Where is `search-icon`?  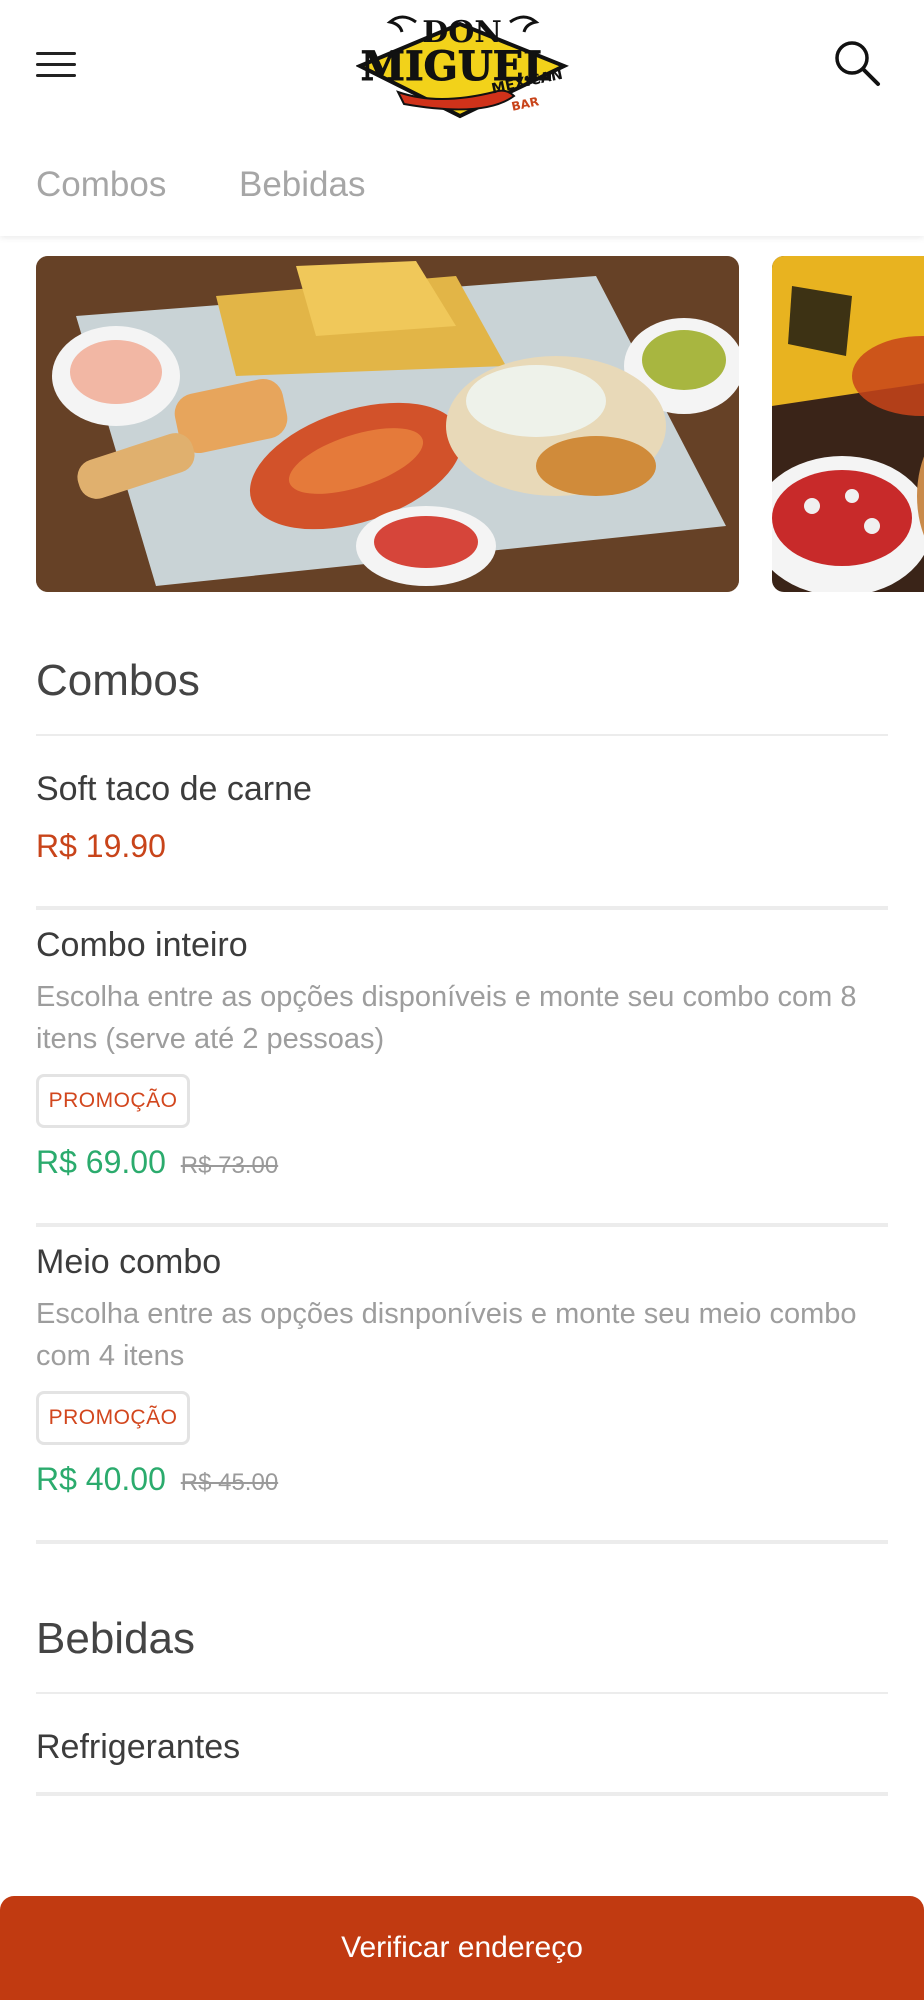 search-icon is located at coordinates (857, 63).